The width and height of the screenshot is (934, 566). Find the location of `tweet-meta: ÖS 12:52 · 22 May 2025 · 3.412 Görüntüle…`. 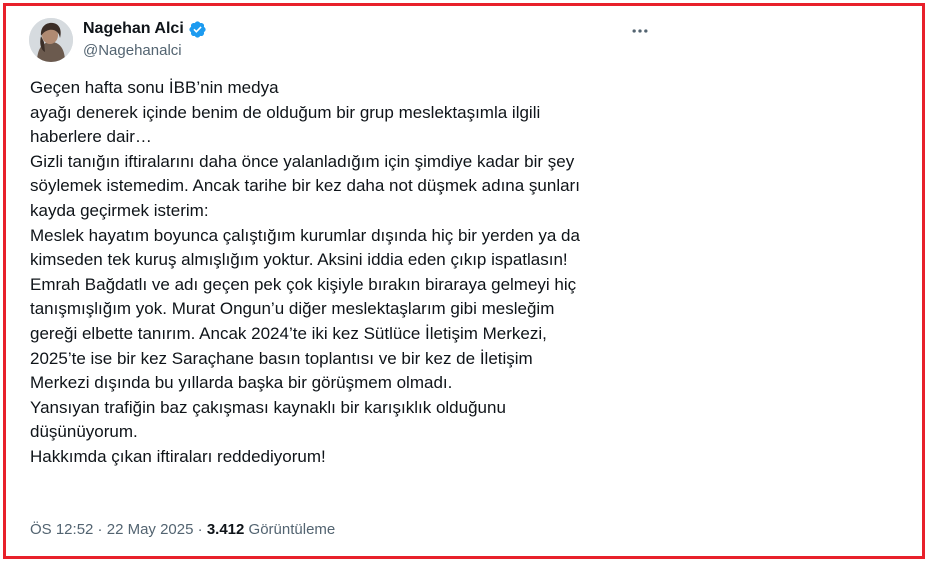

tweet-meta: ÖS 12:52 · 22 May 2025 · 3.412 Görüntüle… is located at coordinates (182, 530).